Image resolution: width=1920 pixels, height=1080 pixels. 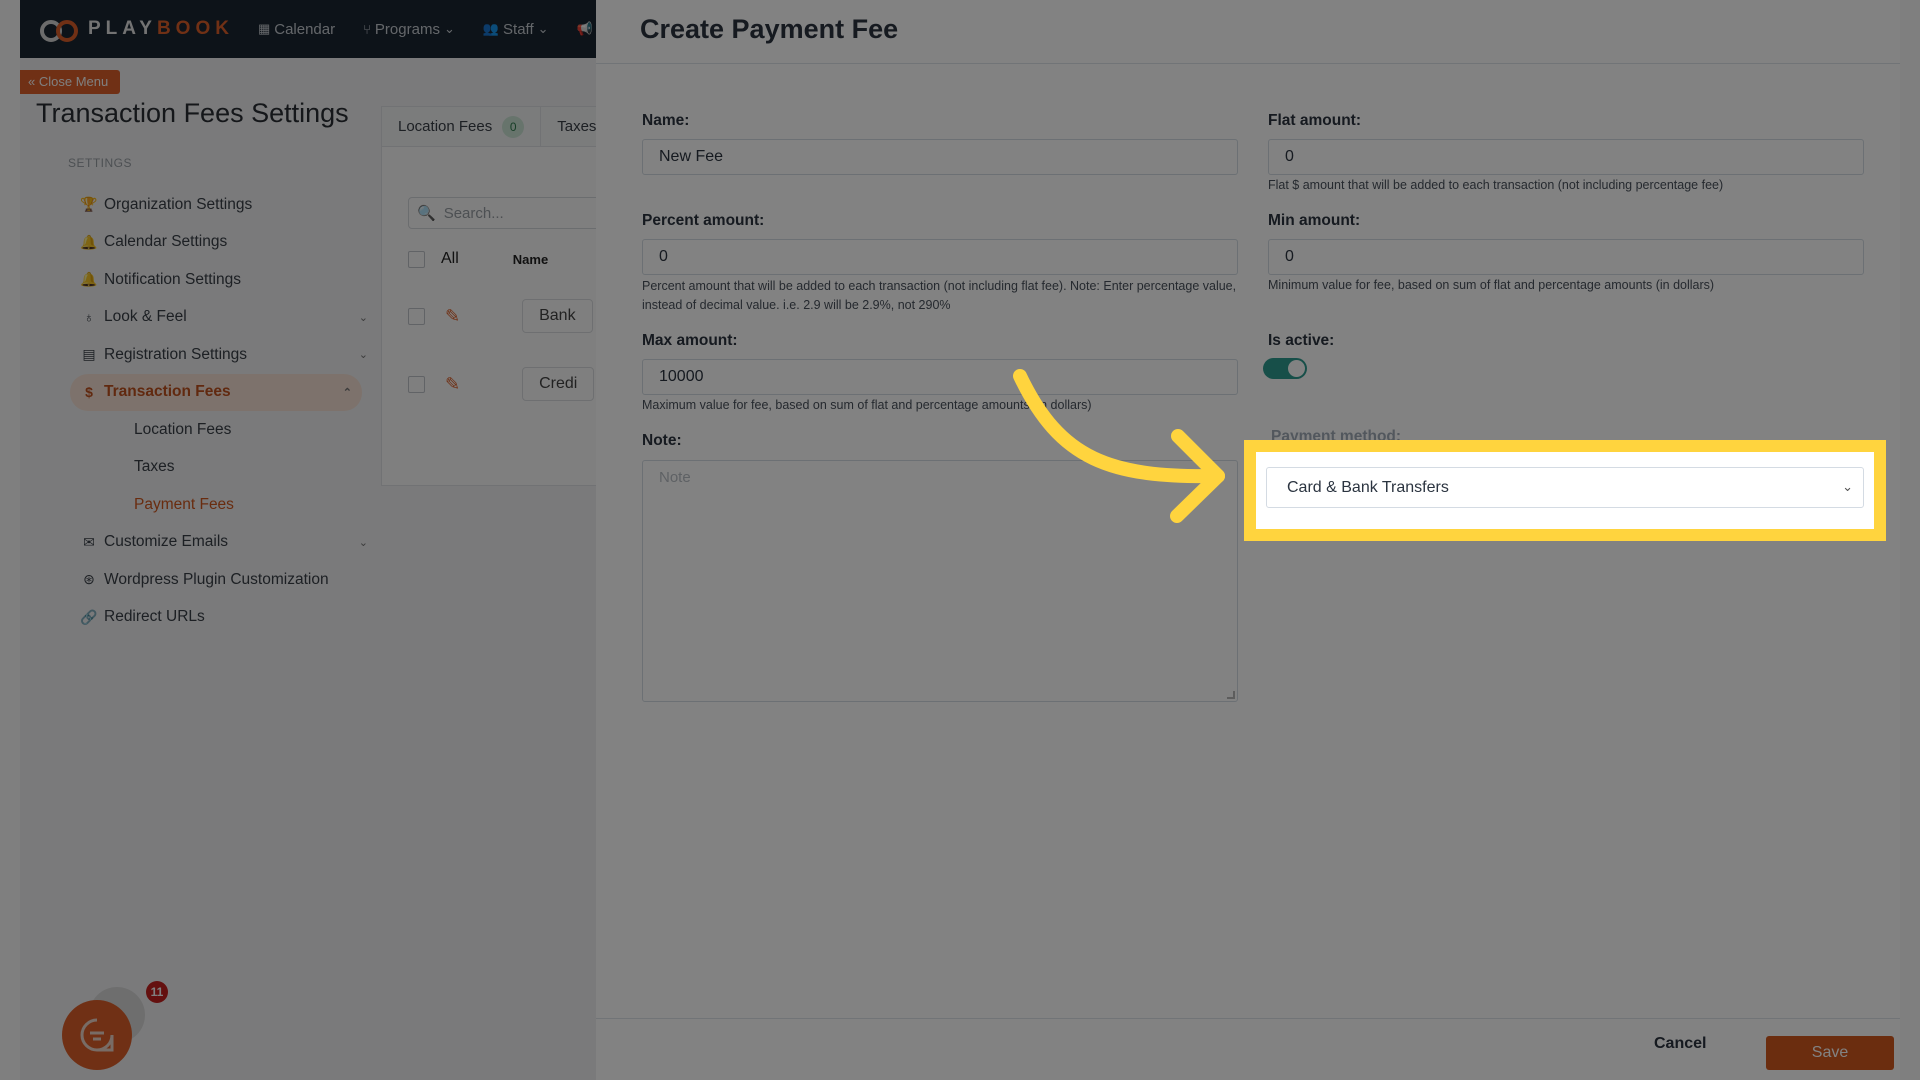 I want to click on cancel-button: Cancel, so click(x=1680, y=1044).